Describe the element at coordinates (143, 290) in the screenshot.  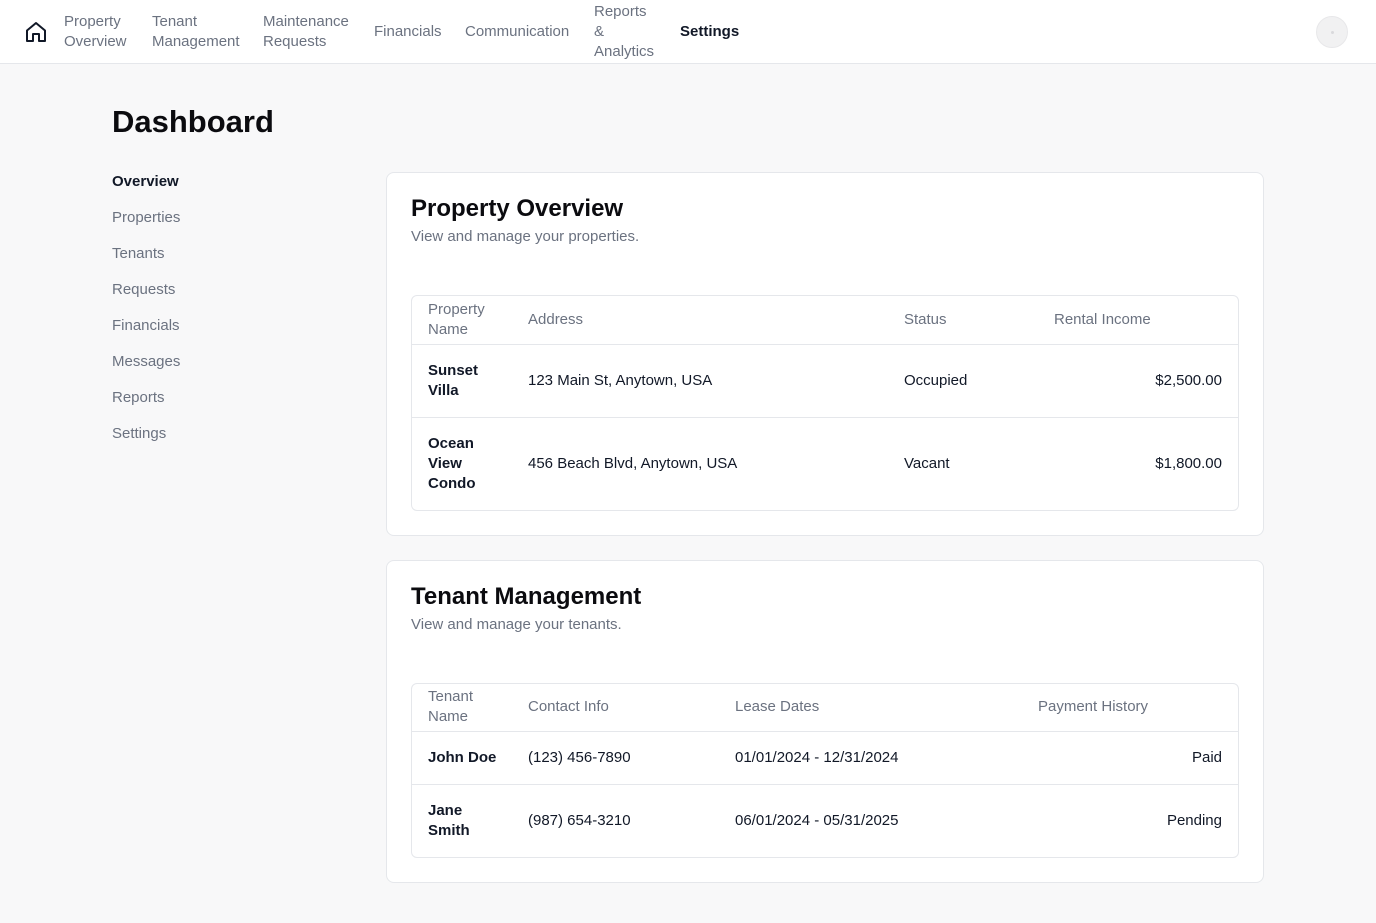
I see `sidebar-item-requests: Requests` at that location.